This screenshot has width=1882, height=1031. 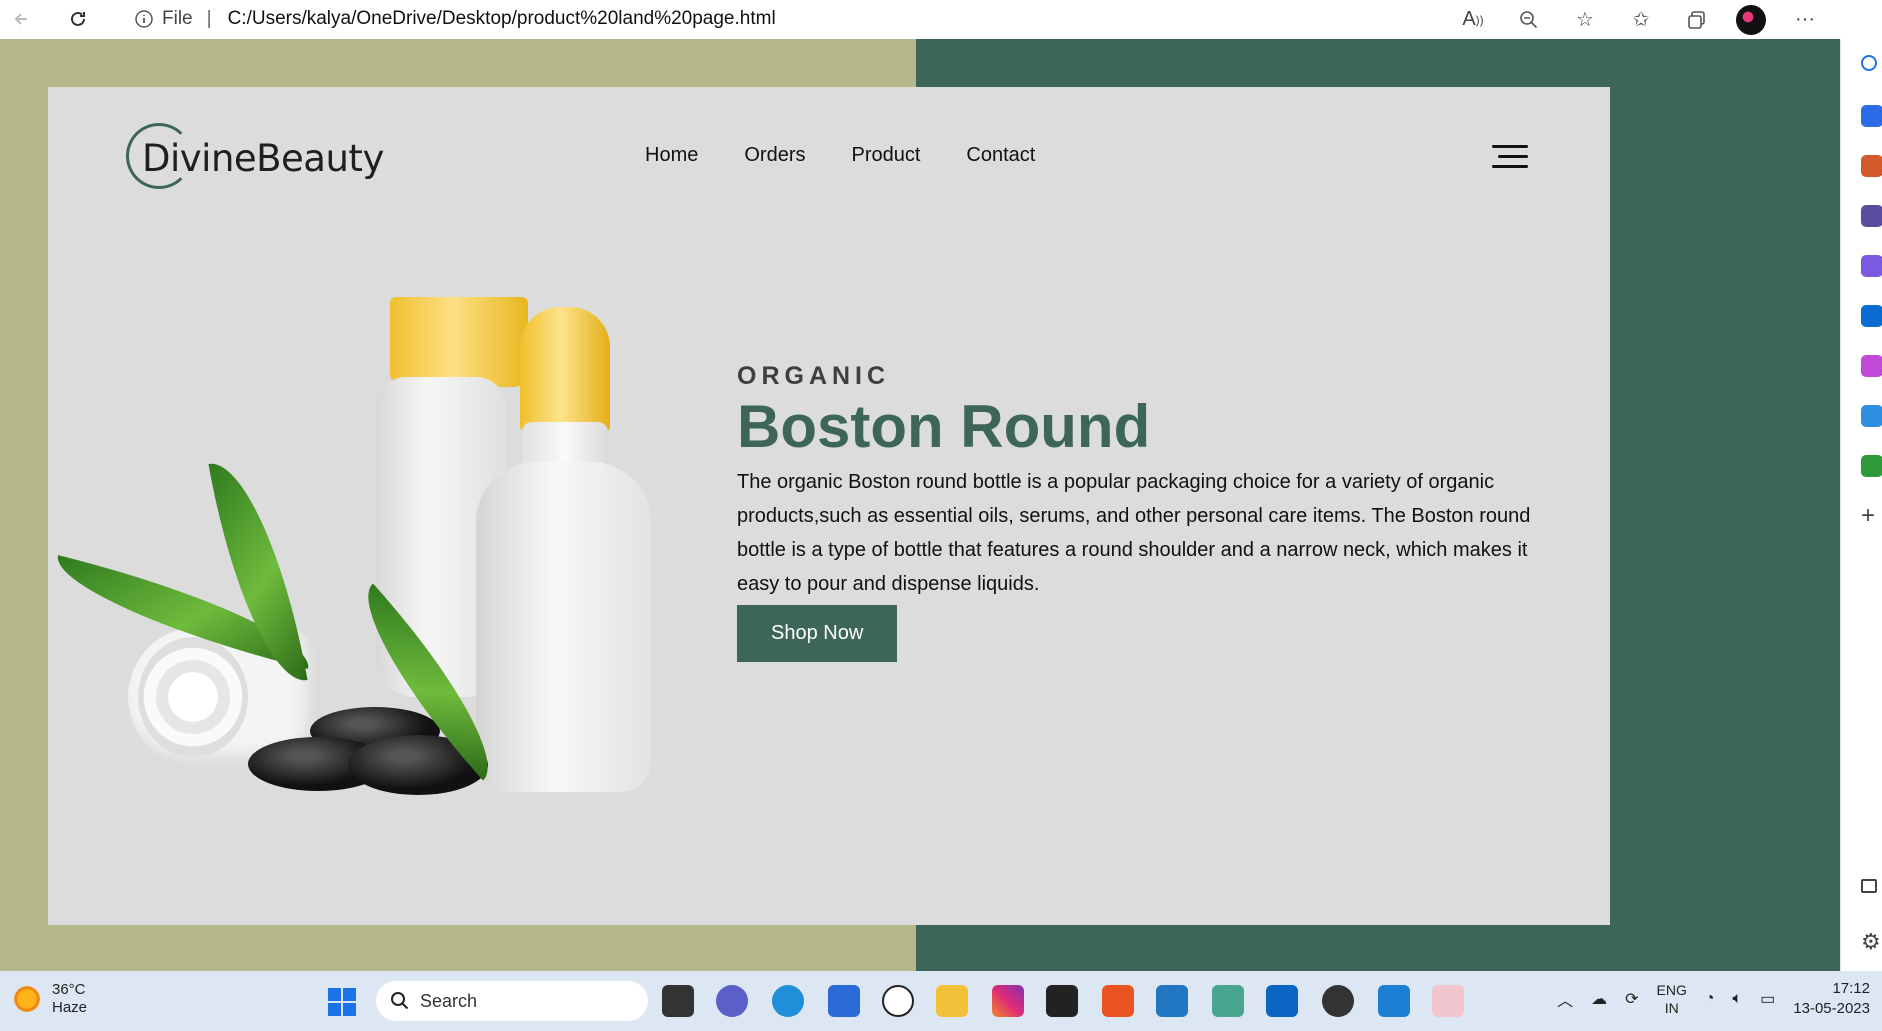 What do you see at coordinates (1000, 155) in the screenshot?
I see `nav-contact: Contact` at bounding box center [1000, 155].